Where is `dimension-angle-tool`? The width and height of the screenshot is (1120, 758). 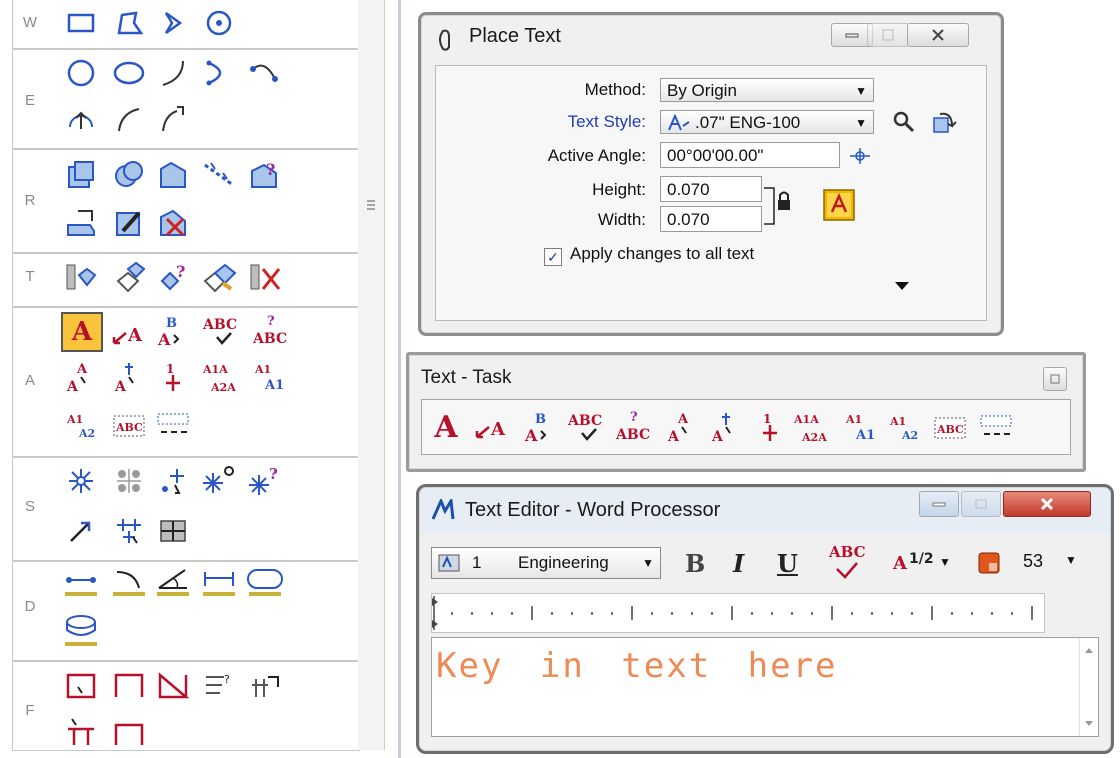 dimension-angle-tool is located at coordinates (173, 583).